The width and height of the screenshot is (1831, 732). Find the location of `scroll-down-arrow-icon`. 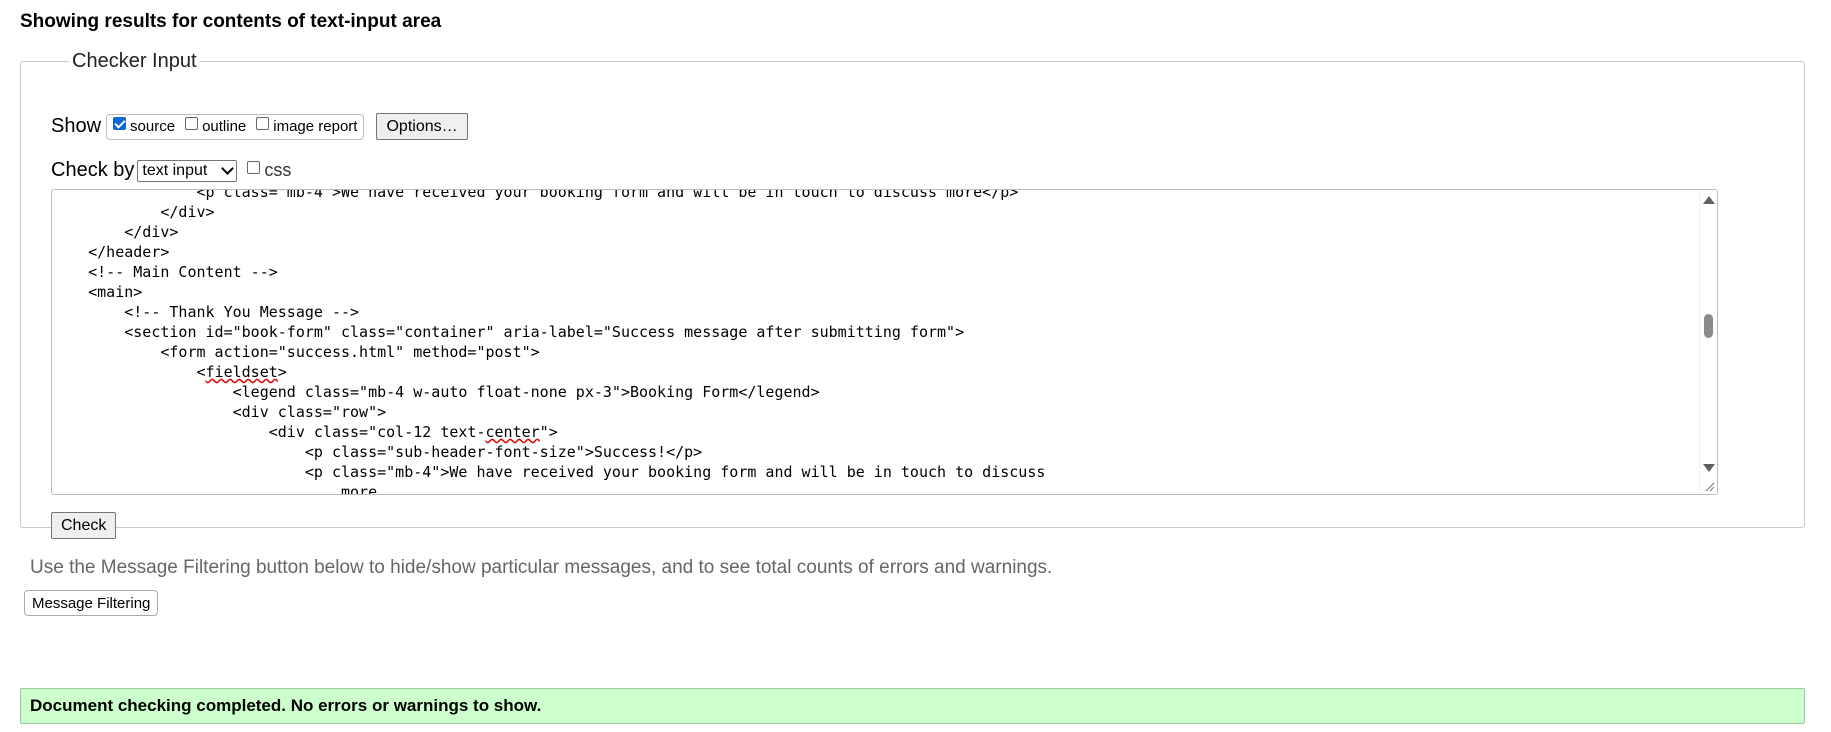

scroll-down-arrow-icon is located at coordinates (1709, 468).